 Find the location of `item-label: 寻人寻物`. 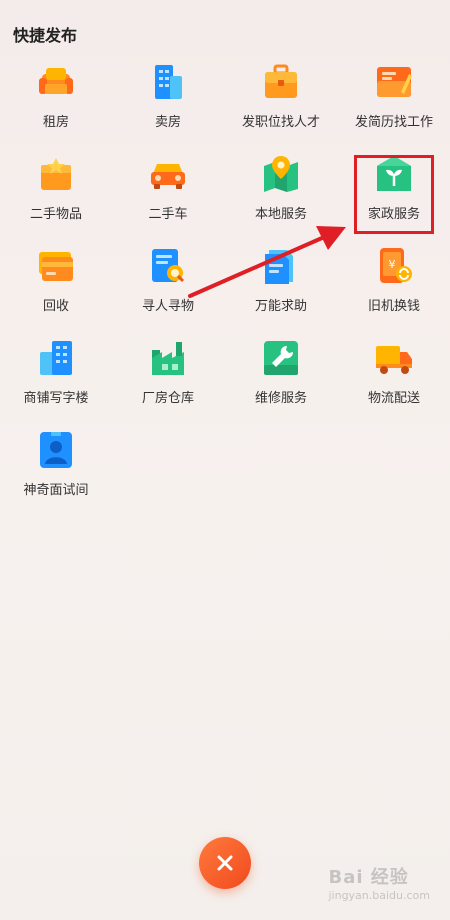

item-label: 寻人寻物 is located at coordinates (167, 306).